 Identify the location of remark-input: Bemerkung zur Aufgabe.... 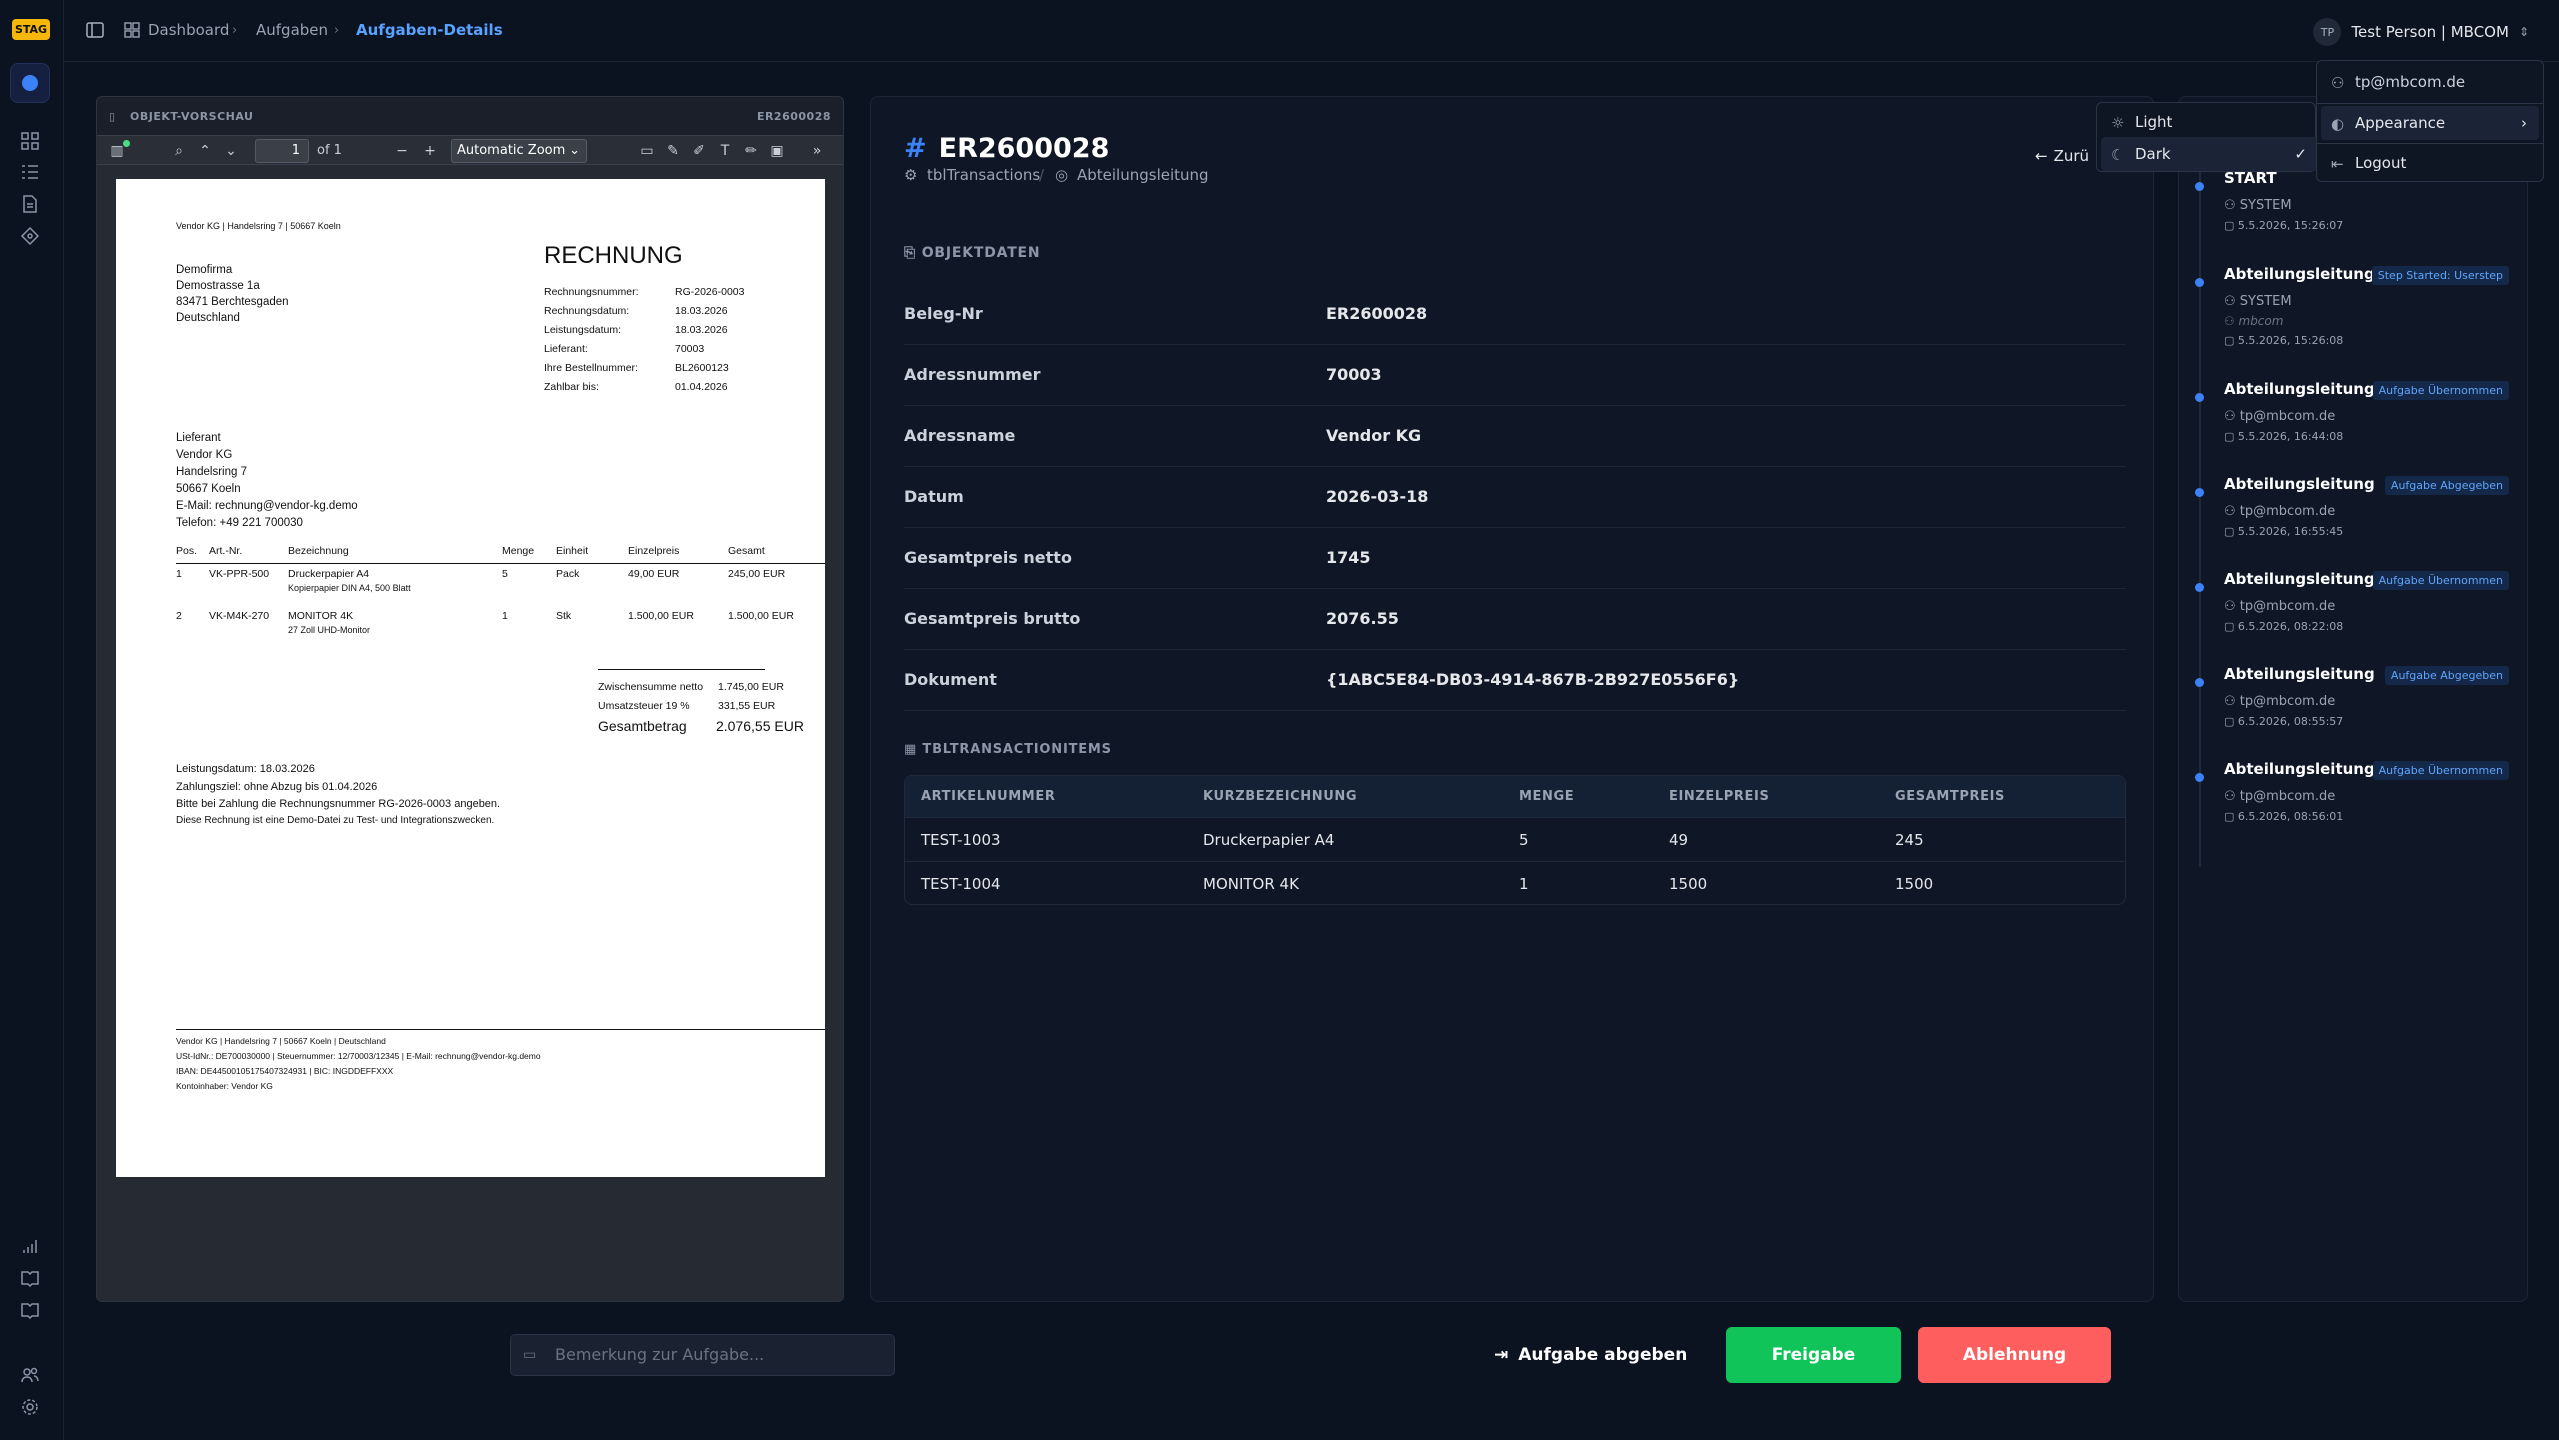
(702, 1355).